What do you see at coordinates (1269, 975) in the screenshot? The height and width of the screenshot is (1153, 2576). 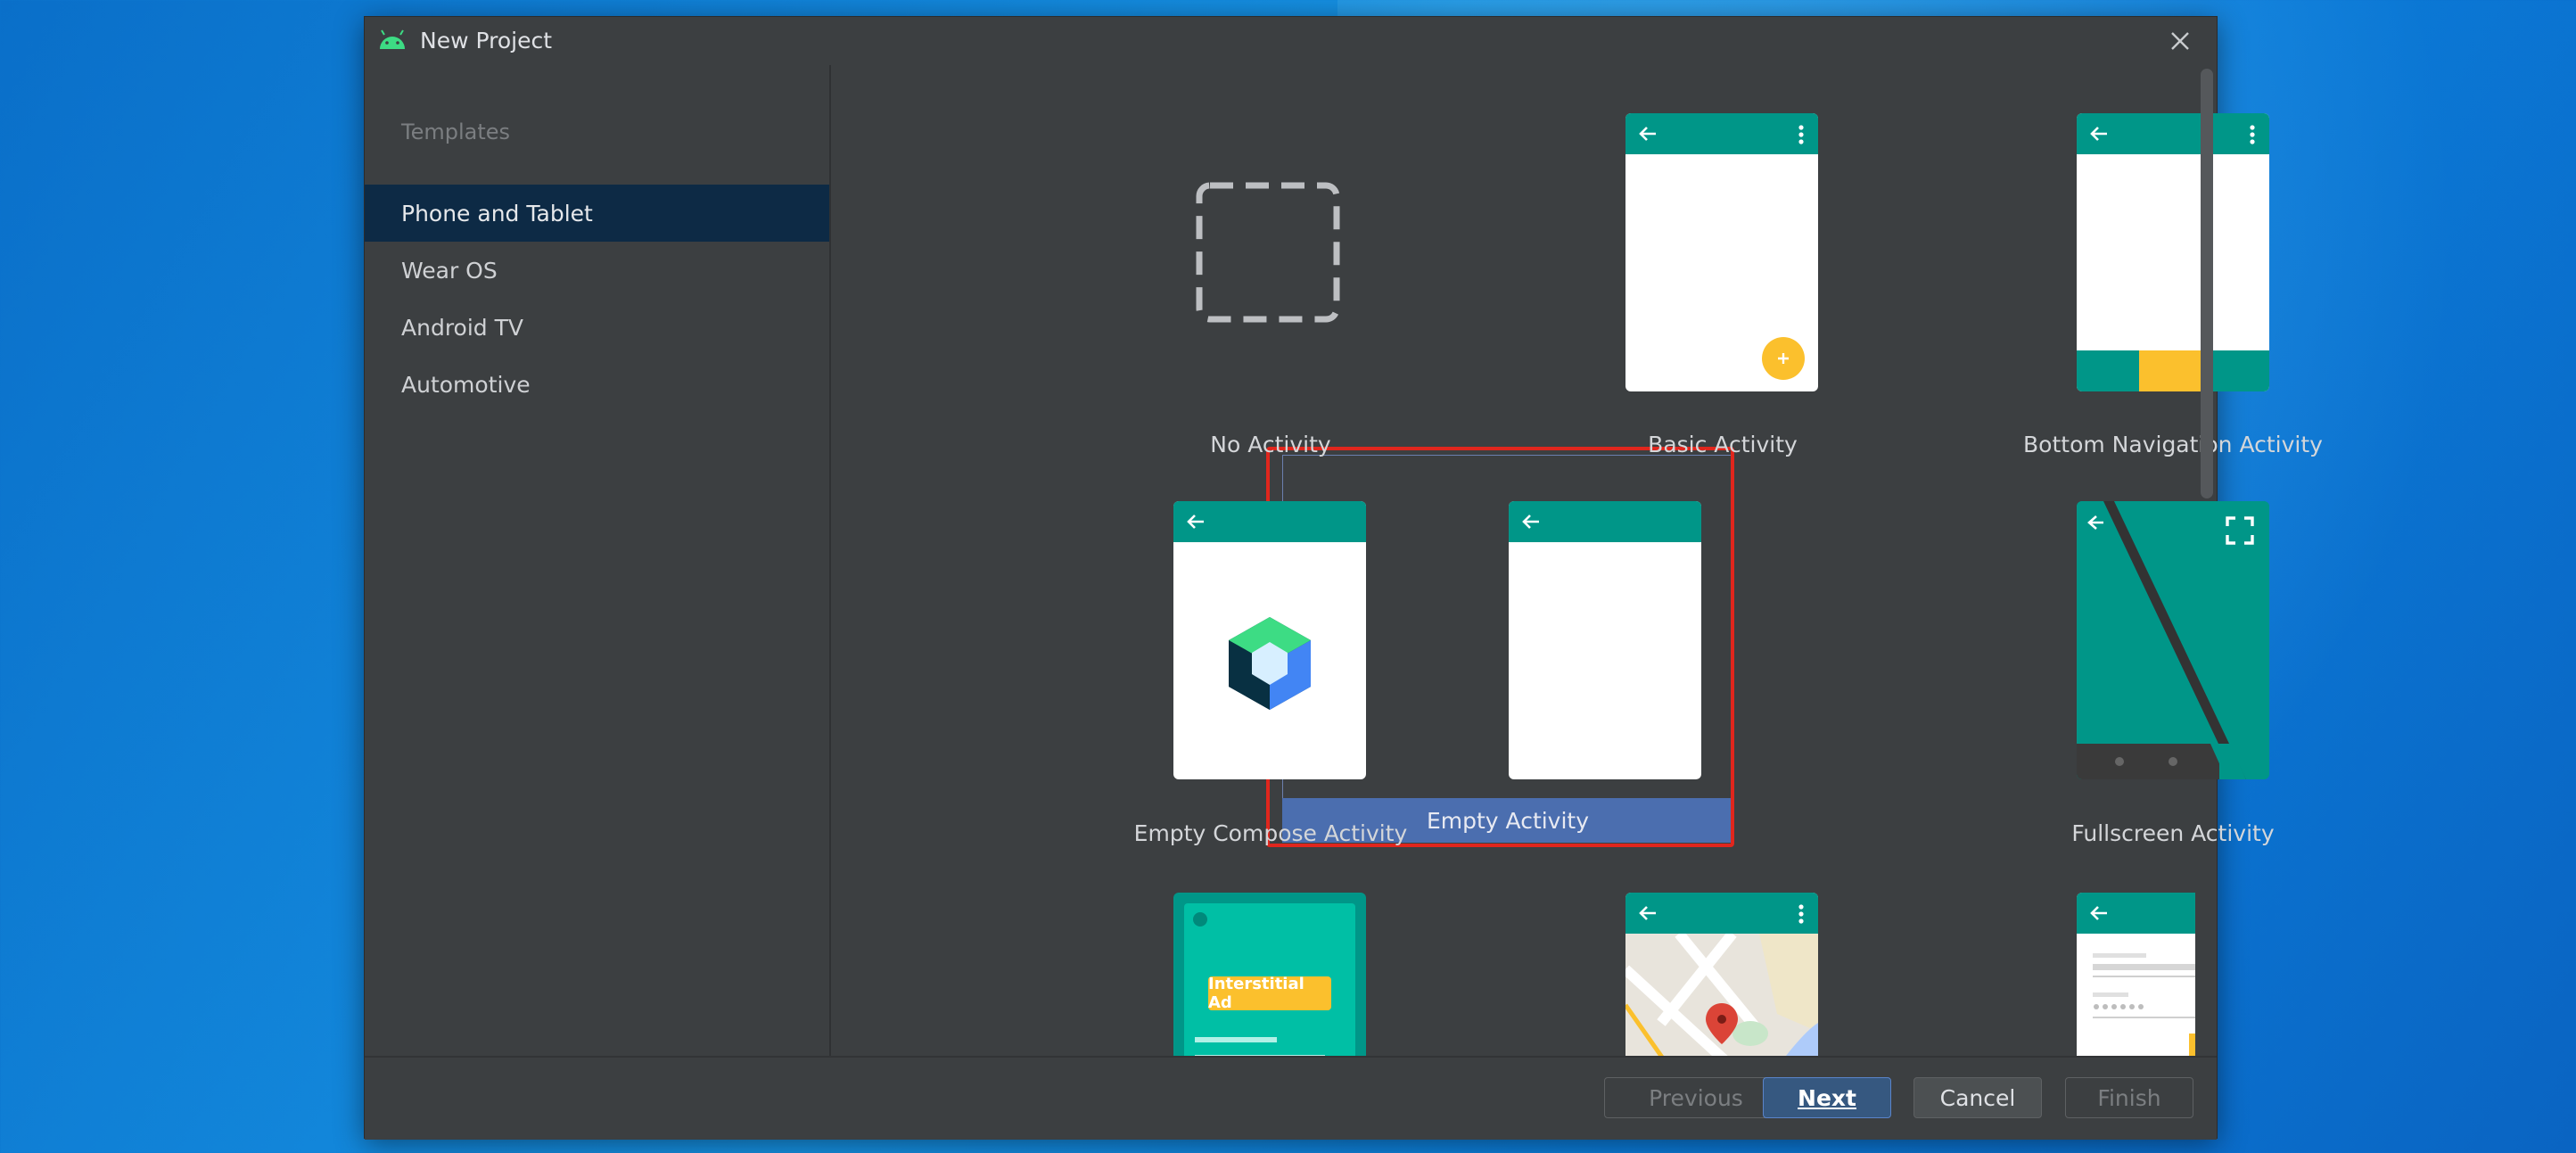 I see `phone-preview: Interstitial Ad` at bounding box center [1269, 975].